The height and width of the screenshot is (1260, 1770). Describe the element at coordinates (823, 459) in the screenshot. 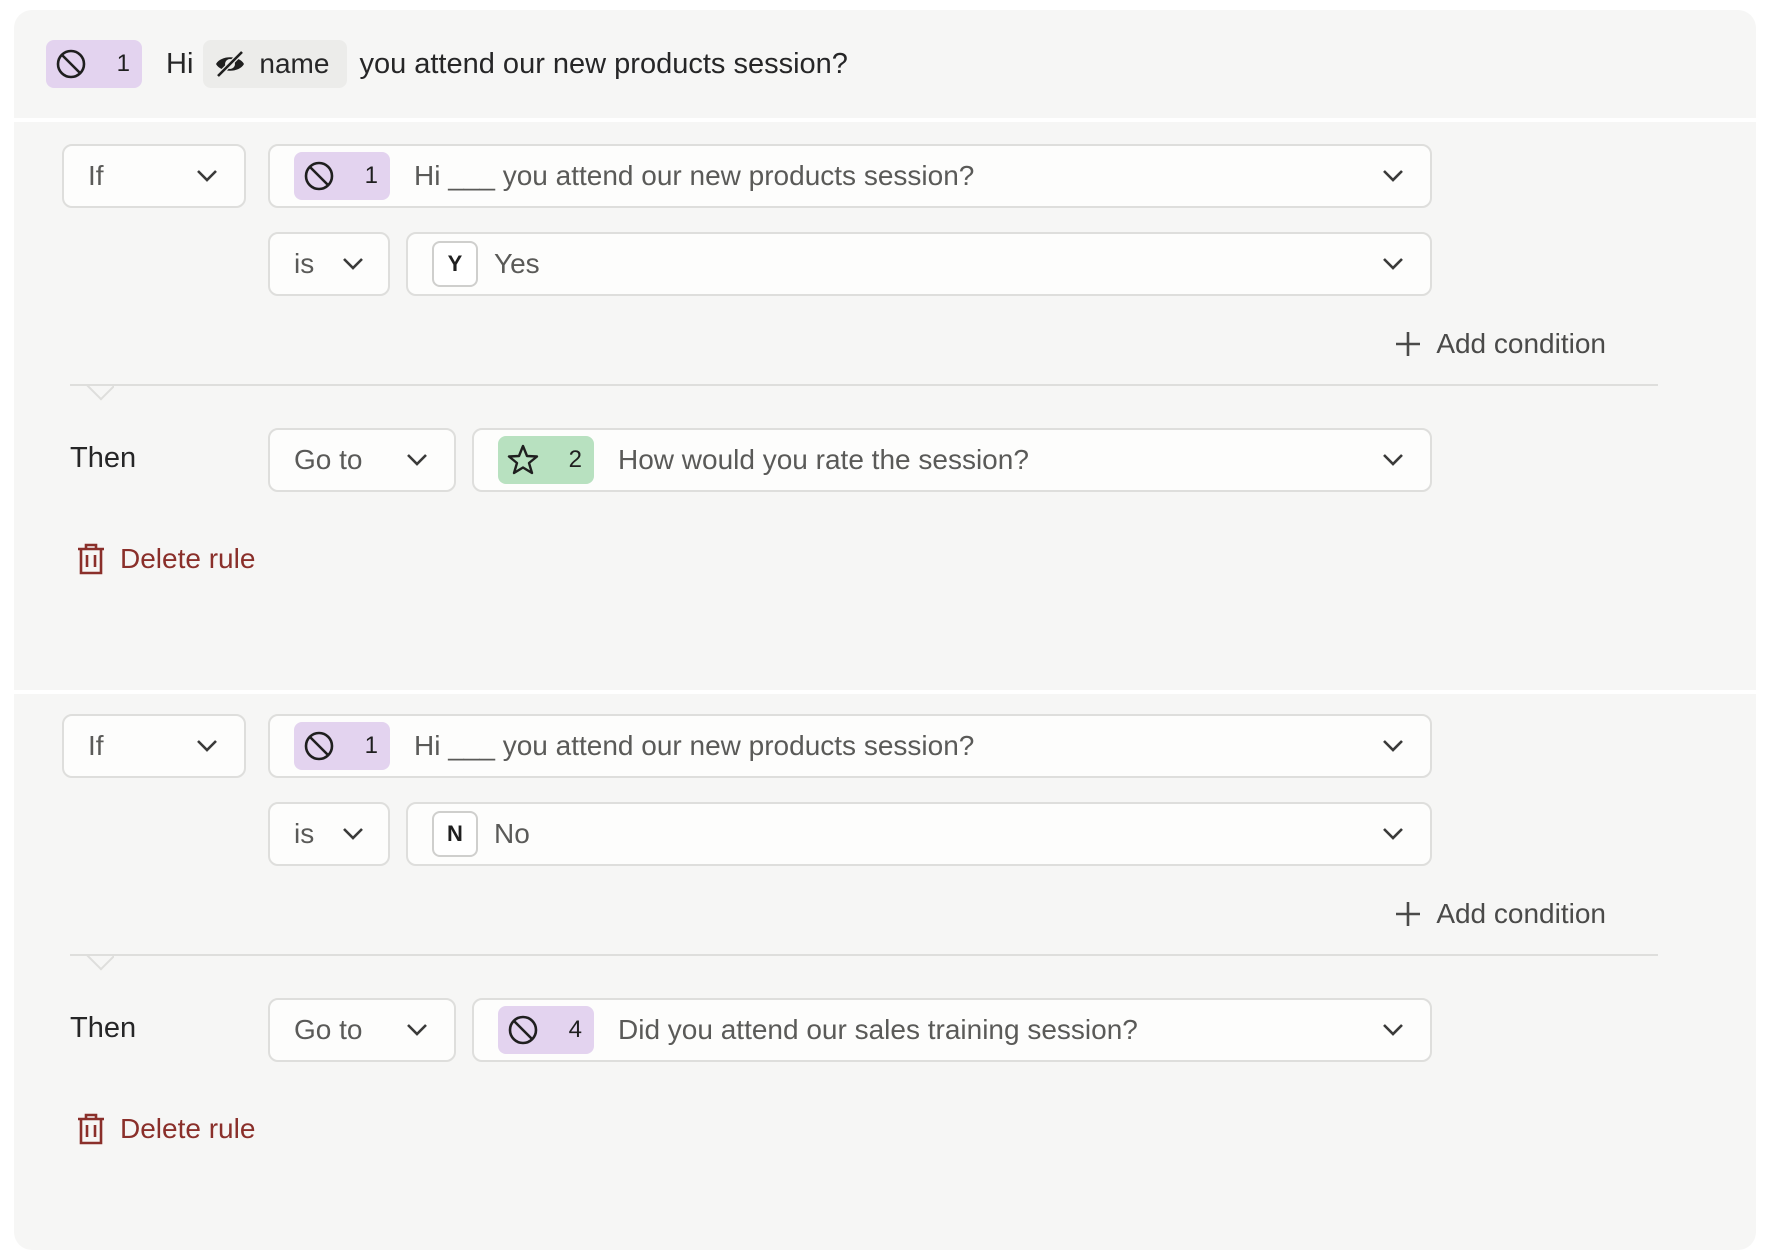

I see `target-text: How would you rate the session?` at that location.